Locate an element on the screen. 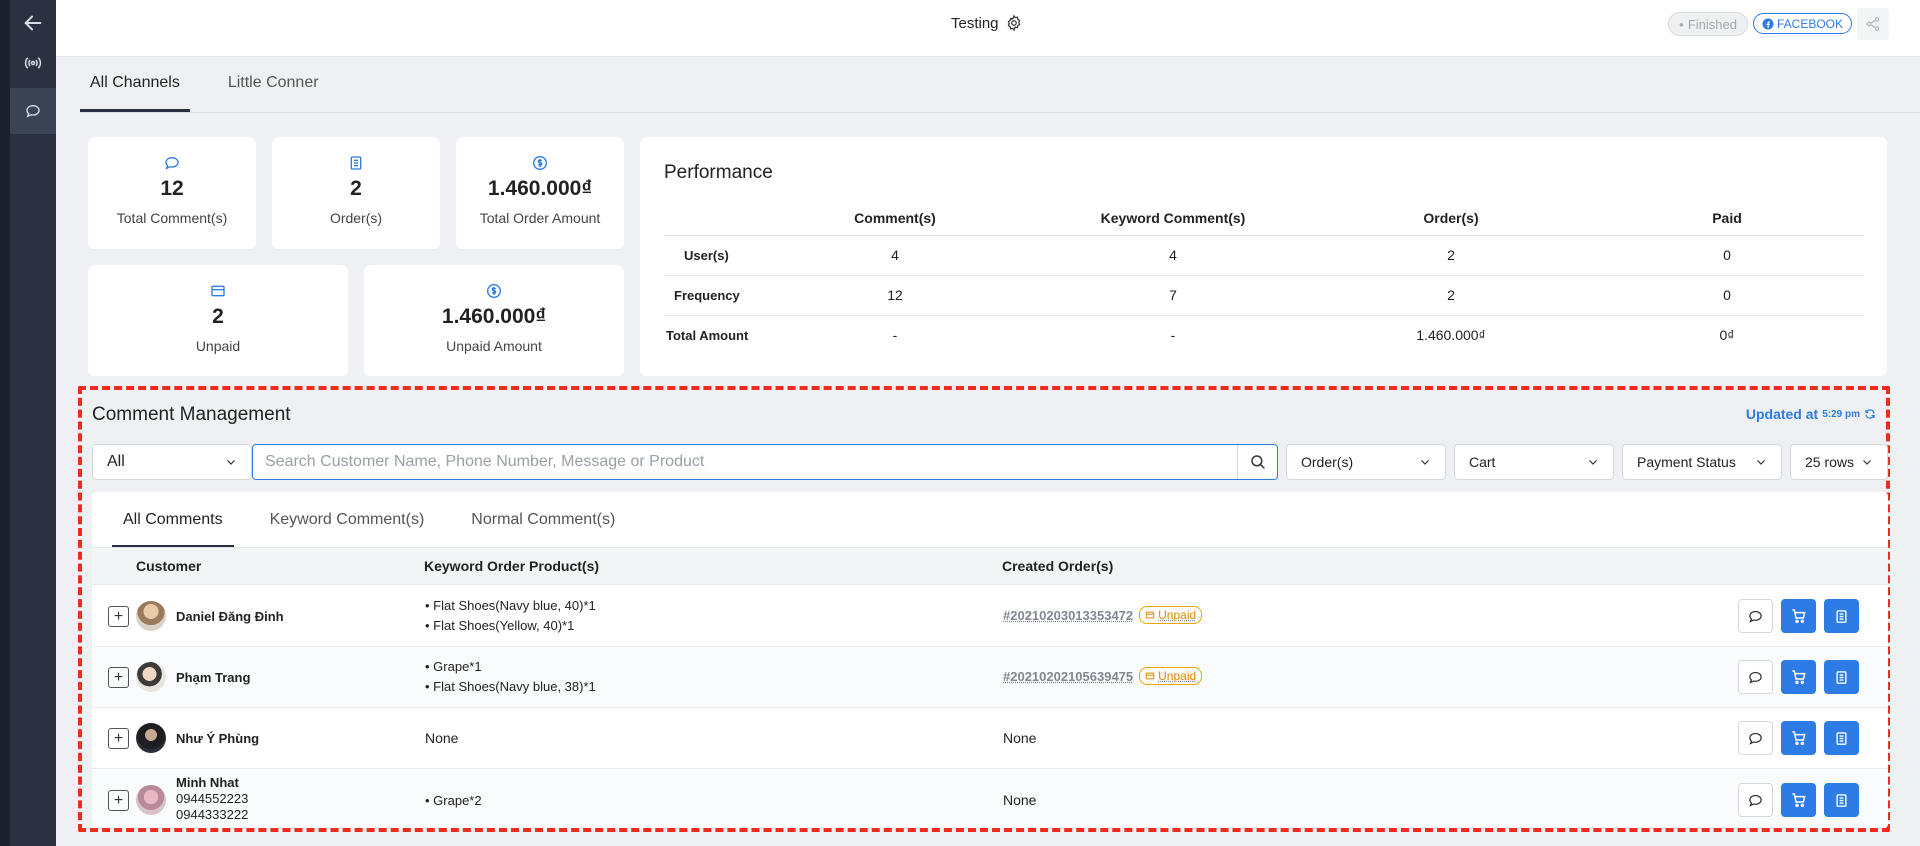  search-box is located at coordinates (765, 462).